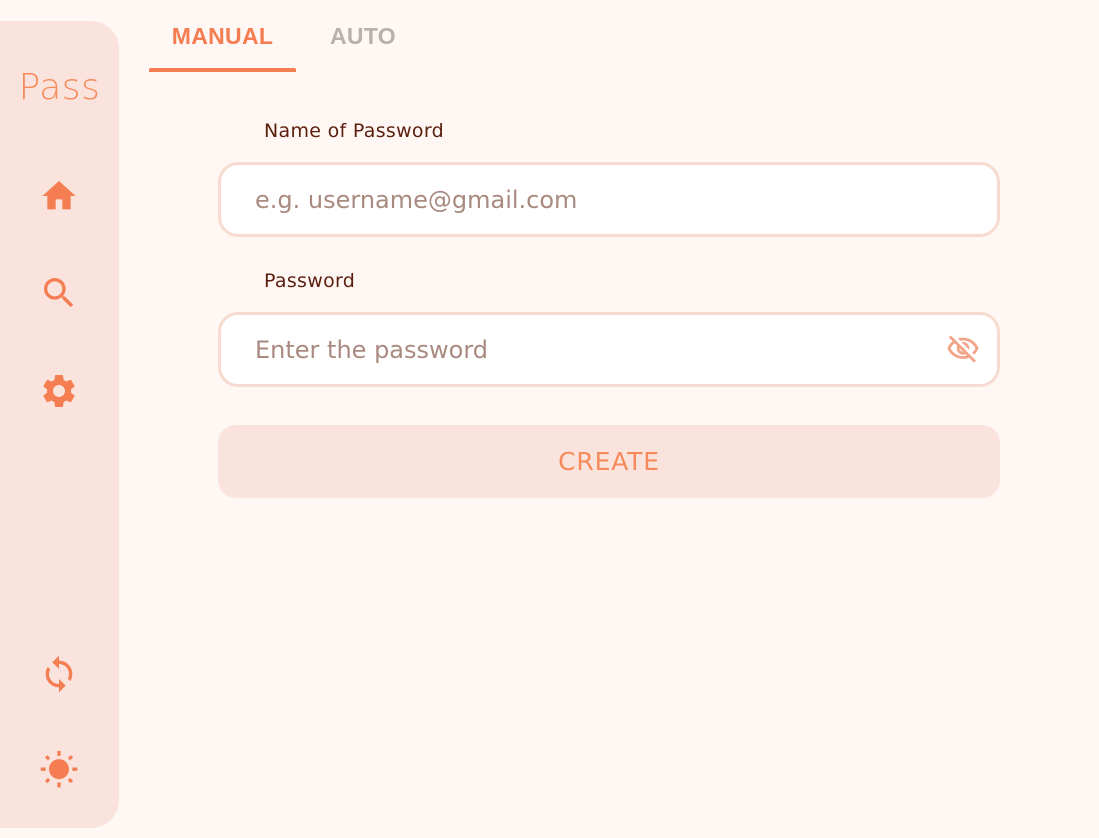  What do you see at coordinates (609, 461) in the screenshot?
I see `create-button: CREATE` at bounding box center [609, 461].